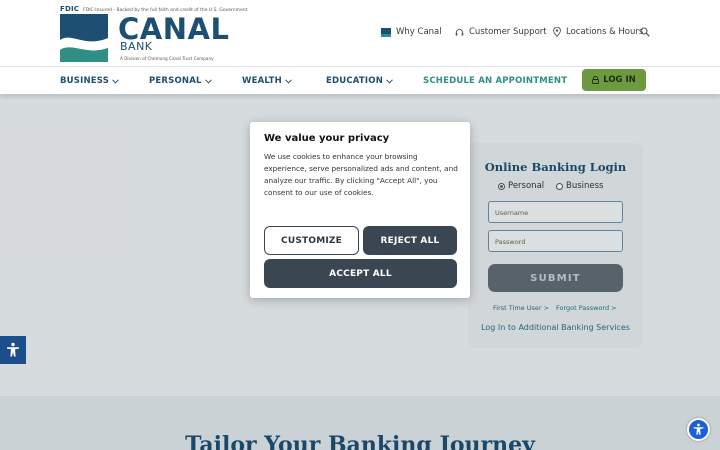 Image resolution: width=720 pixels, height=450 pixels. Describe the element at coordinates (410, 240) in the screenshot. I see `reject-all-button: REJECT ALL` at that location.